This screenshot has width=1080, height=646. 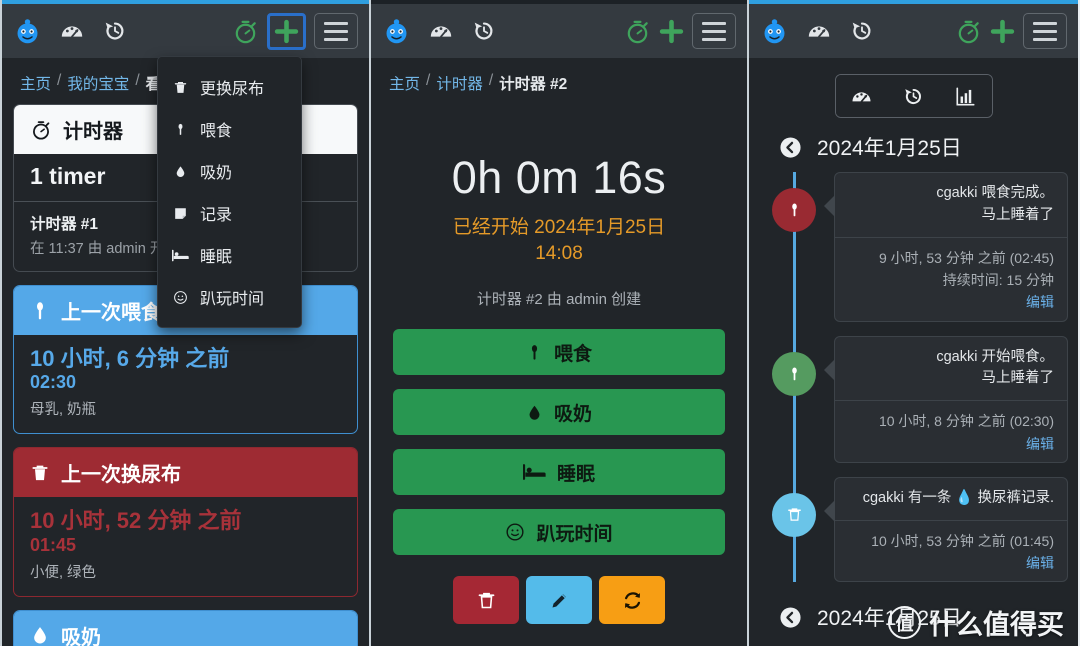 I want to click on watermark-logo: 值, so click(x=904, y=622).